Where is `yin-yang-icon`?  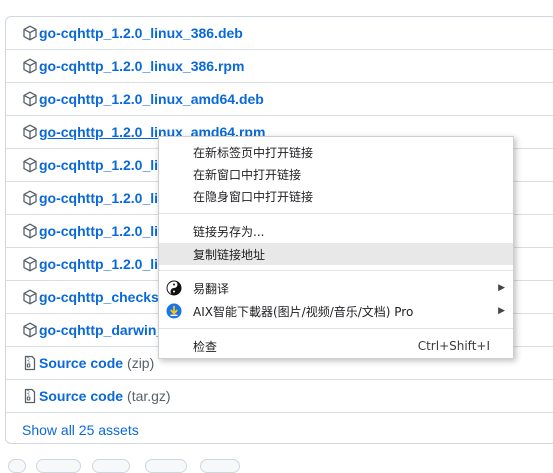 yin-yang-icon is located at coordinates (174, 288).